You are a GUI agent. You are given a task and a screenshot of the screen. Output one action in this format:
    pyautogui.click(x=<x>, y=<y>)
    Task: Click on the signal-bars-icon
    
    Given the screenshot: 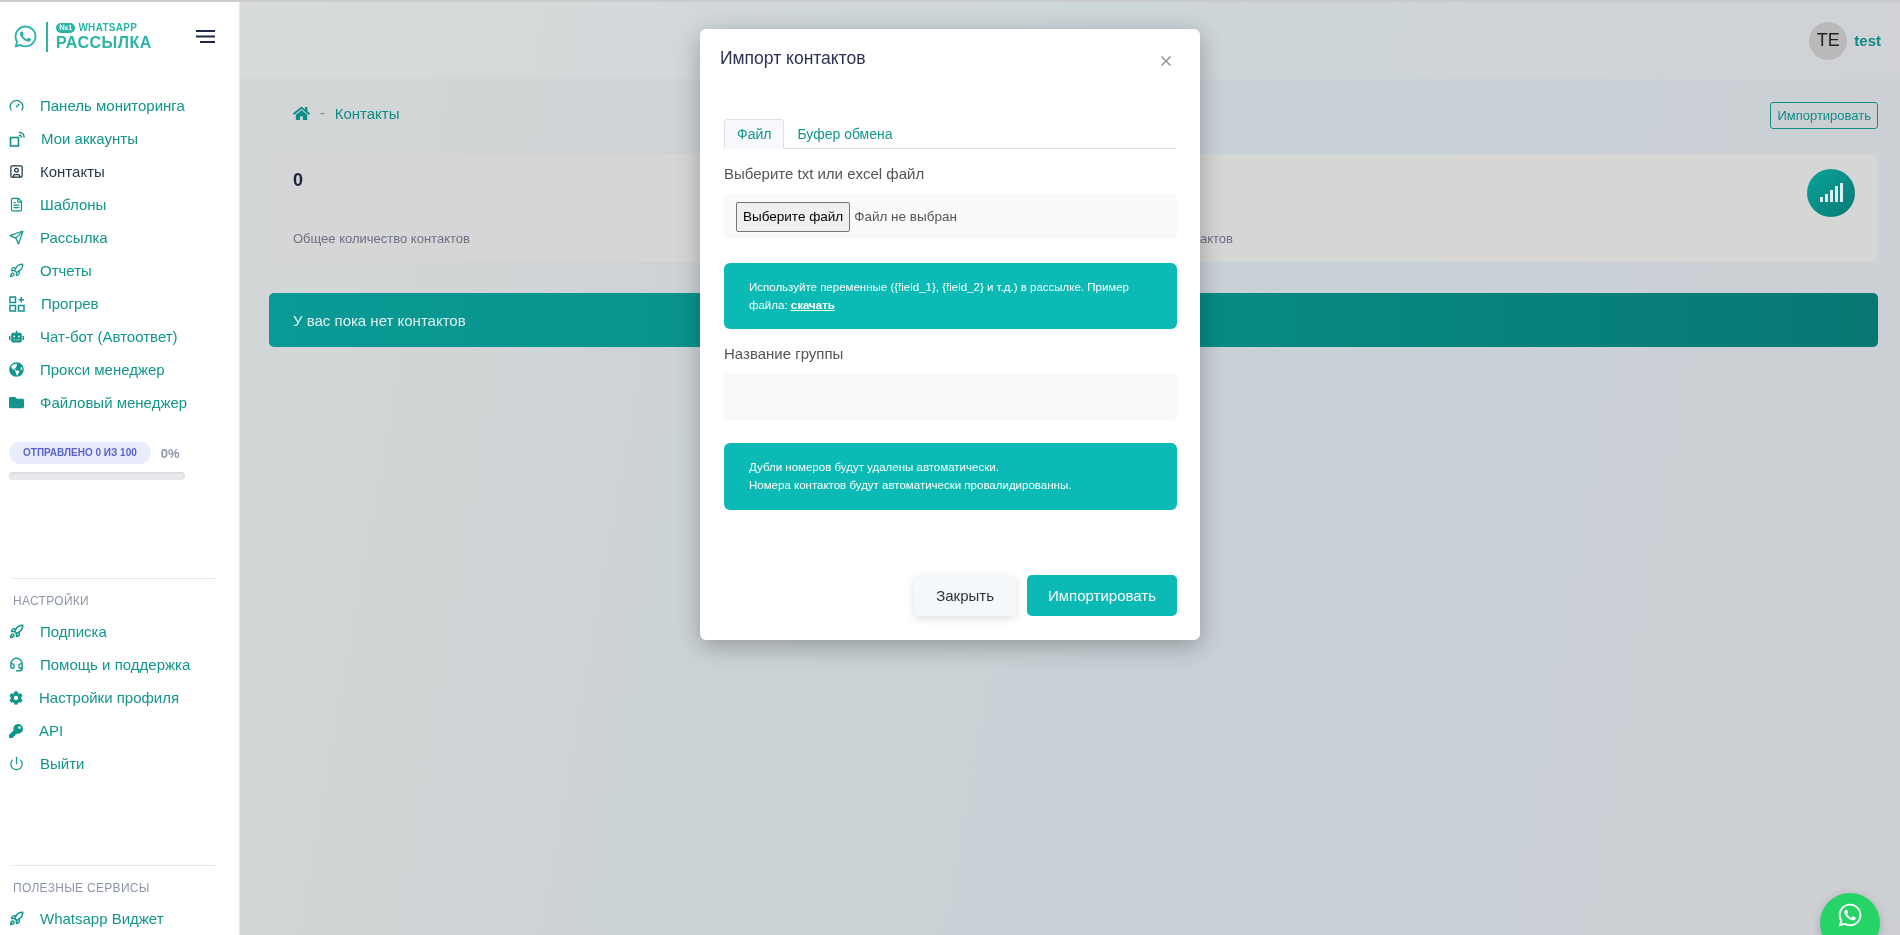 What is the action you would take?
    pyautogui.click(x=1831, y=193)
    